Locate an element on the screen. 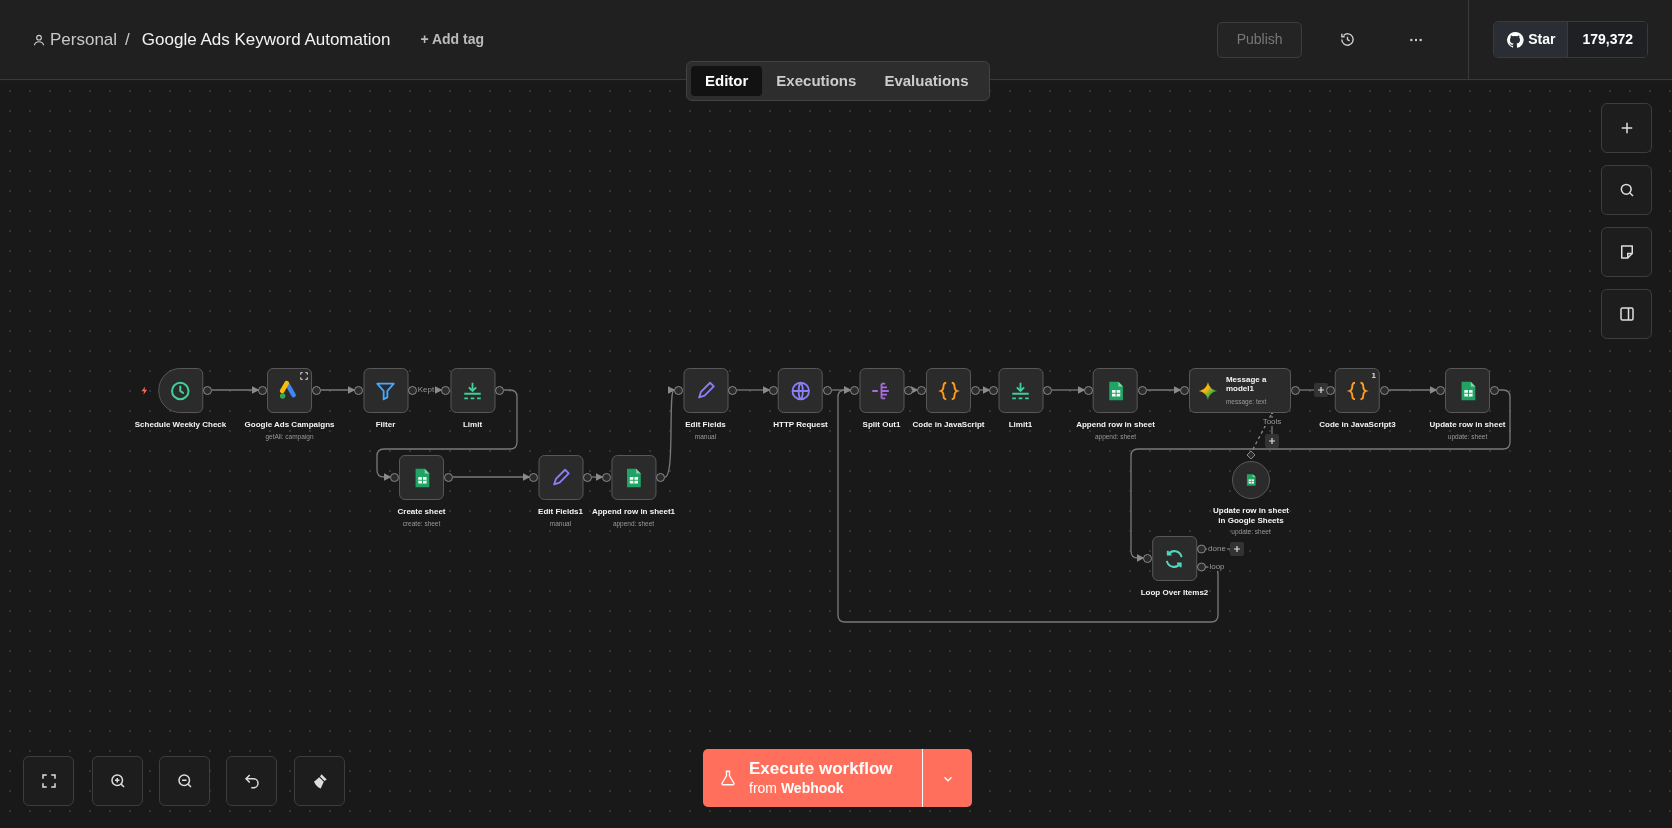  node-label: Loop Over Items2 is located at coordinates (1174, 593).